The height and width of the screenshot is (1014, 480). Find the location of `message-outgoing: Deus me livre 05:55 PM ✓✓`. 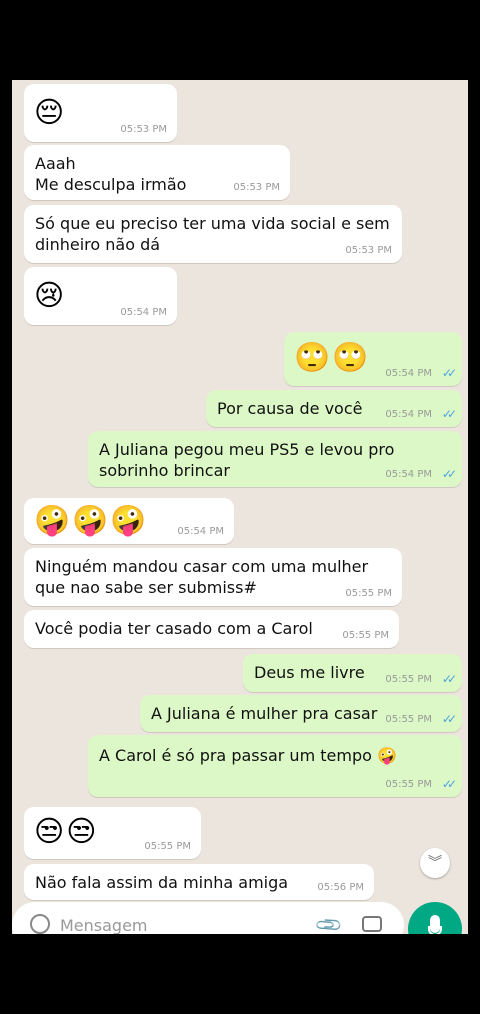

message-outgoing: Deus me livre 05:55 PM ✓✓ is located at coordinates (352, 673).